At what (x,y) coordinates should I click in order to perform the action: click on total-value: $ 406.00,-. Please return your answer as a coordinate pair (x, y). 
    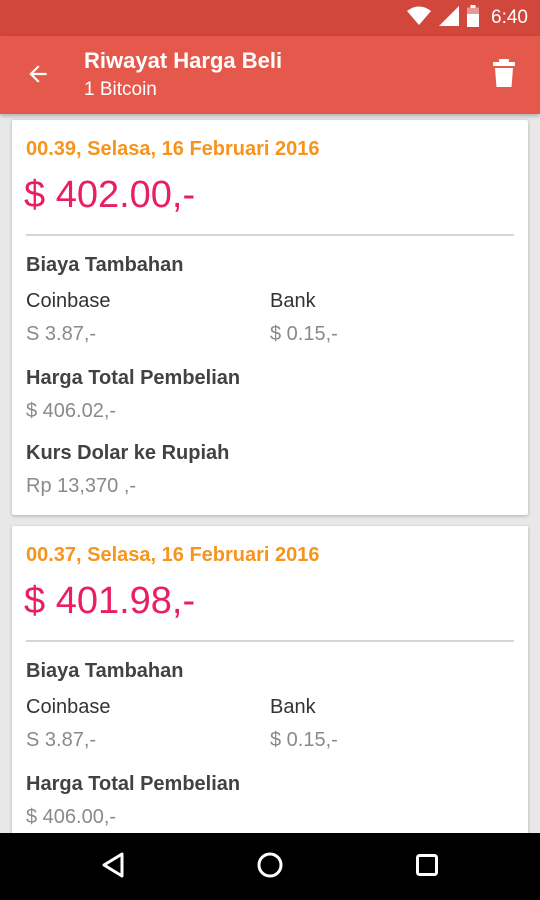
    Looking at the image, I should click on (71, 817).